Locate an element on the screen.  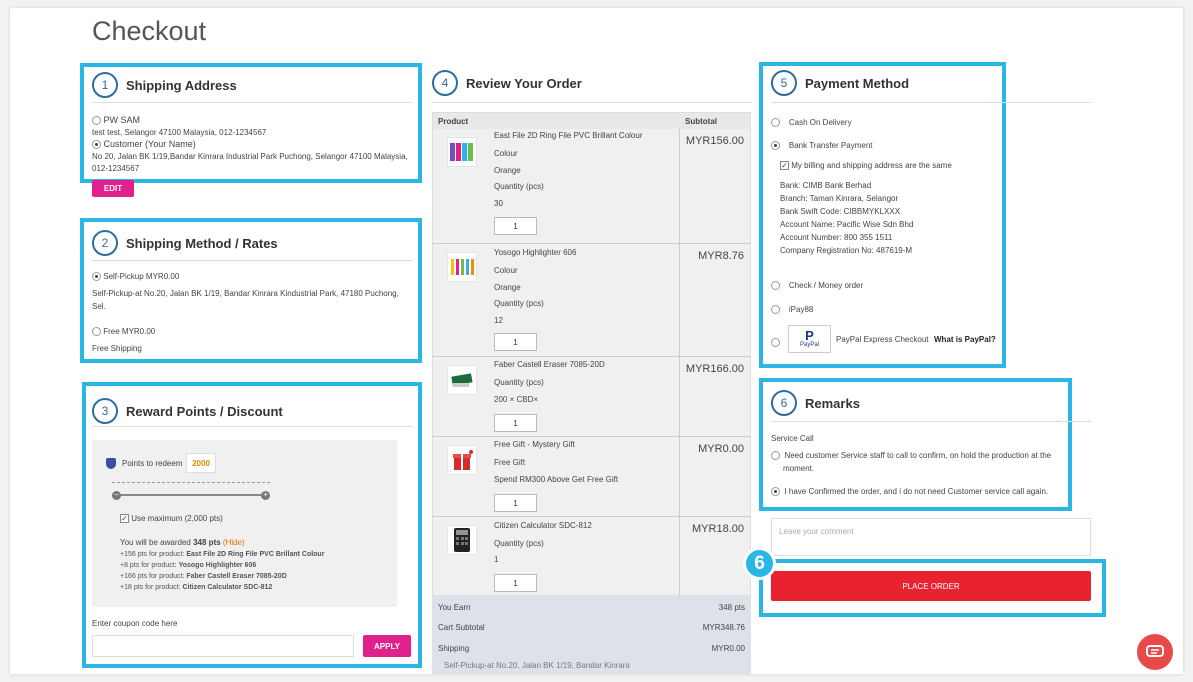
product-name: Faber Castell Eraser 7085-20D is located at coordinates (549, 364).